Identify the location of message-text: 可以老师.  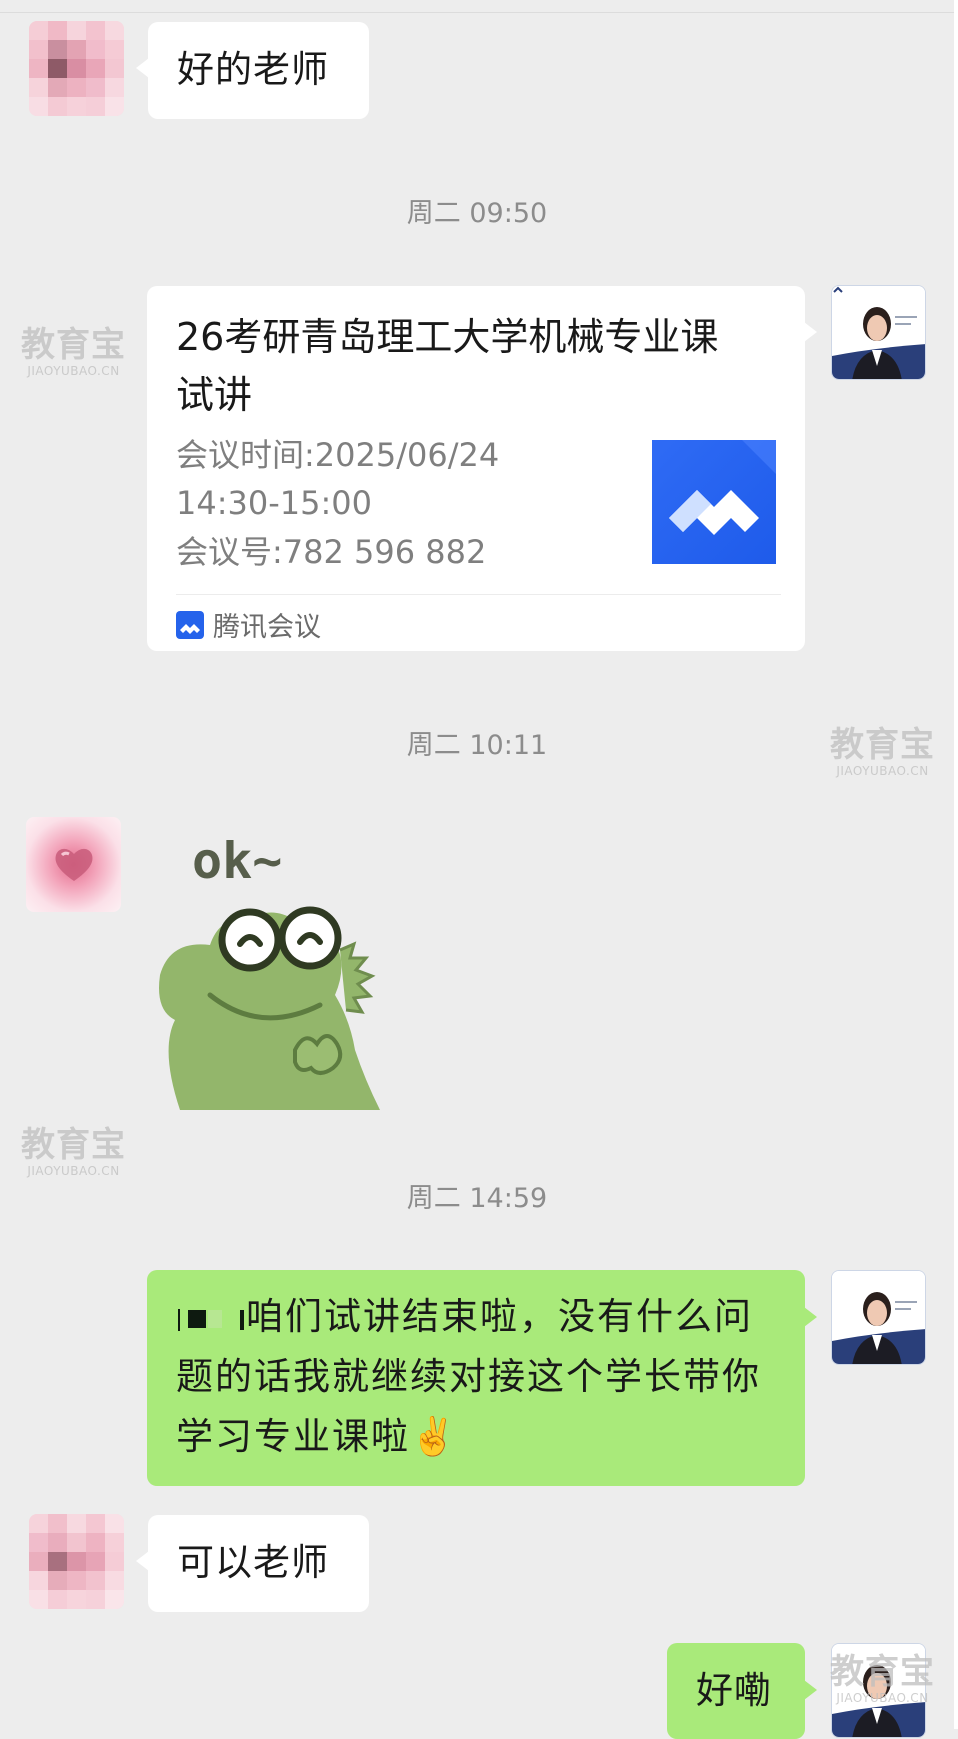
(253, 1562).